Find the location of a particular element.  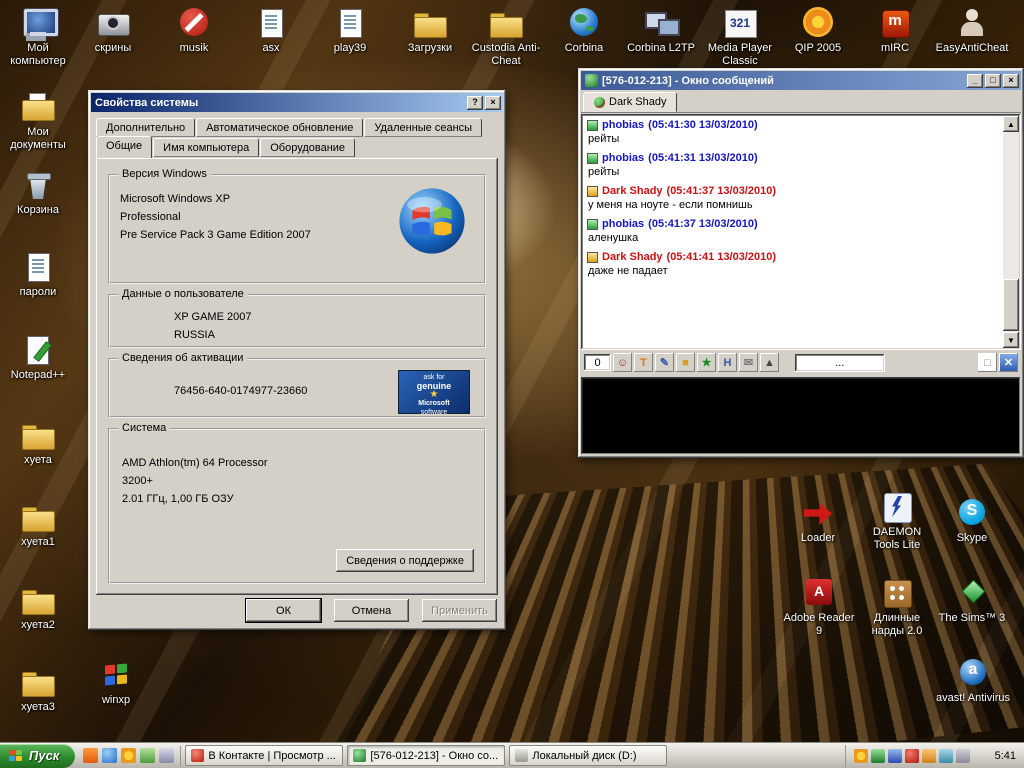

message-input-area is located at coordinates (801, 416).